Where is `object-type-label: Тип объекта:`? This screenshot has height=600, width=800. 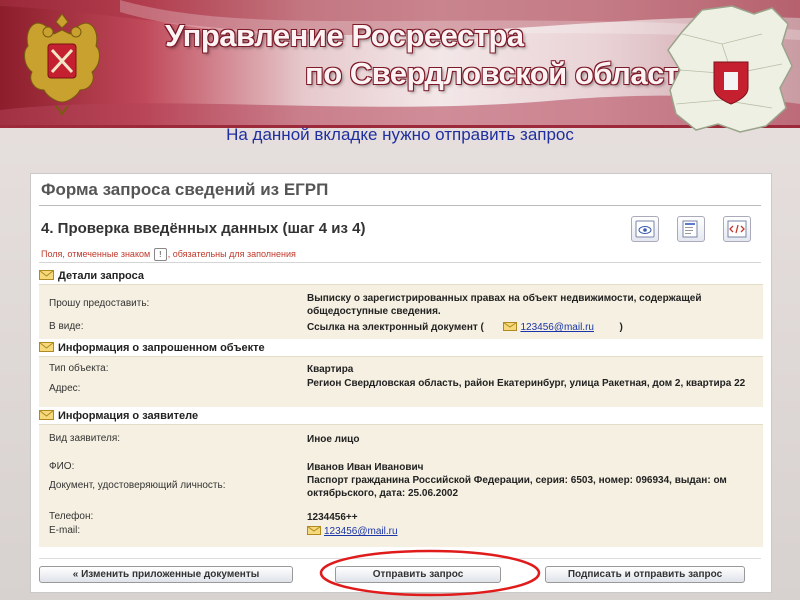
object-type-label: Тип объекта: is located at coordinates (79, 368).